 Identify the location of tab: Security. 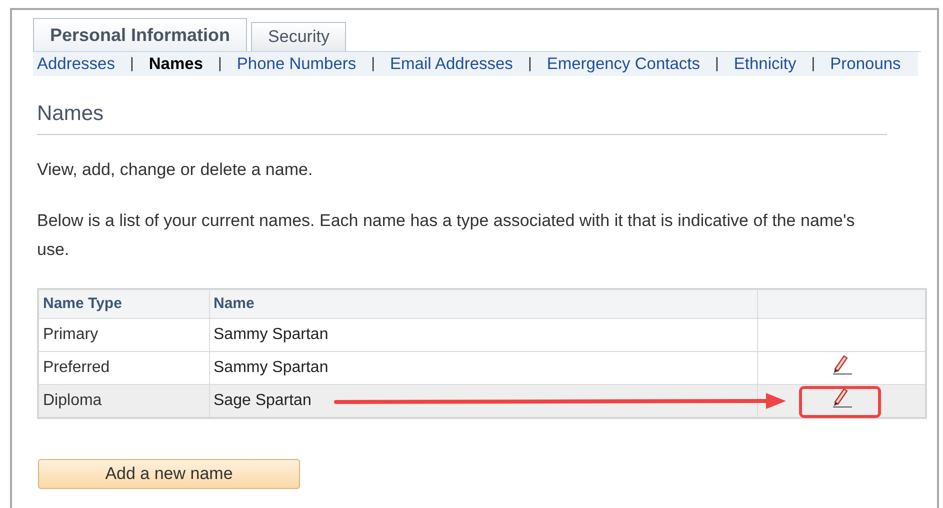
(298, 36).